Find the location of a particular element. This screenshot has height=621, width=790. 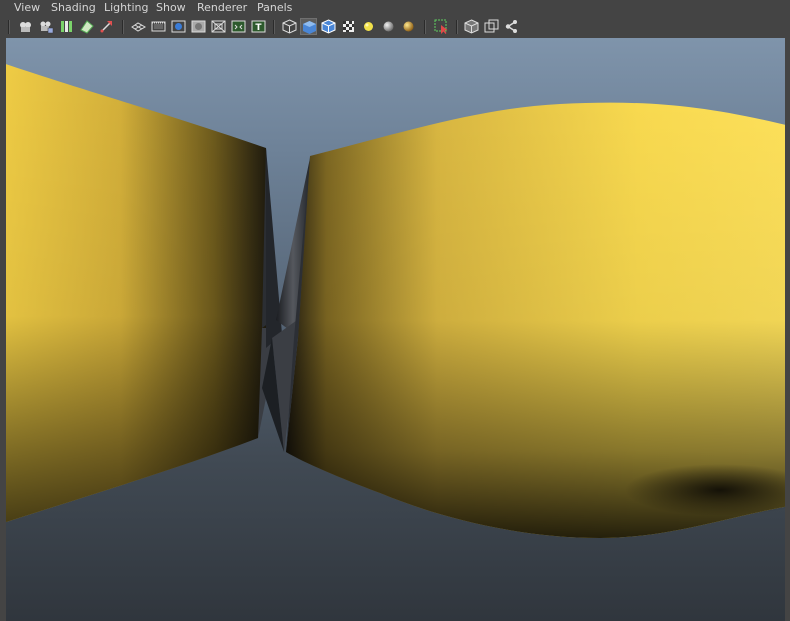

panel-toolbar: T is located at coordinates (395, 27).